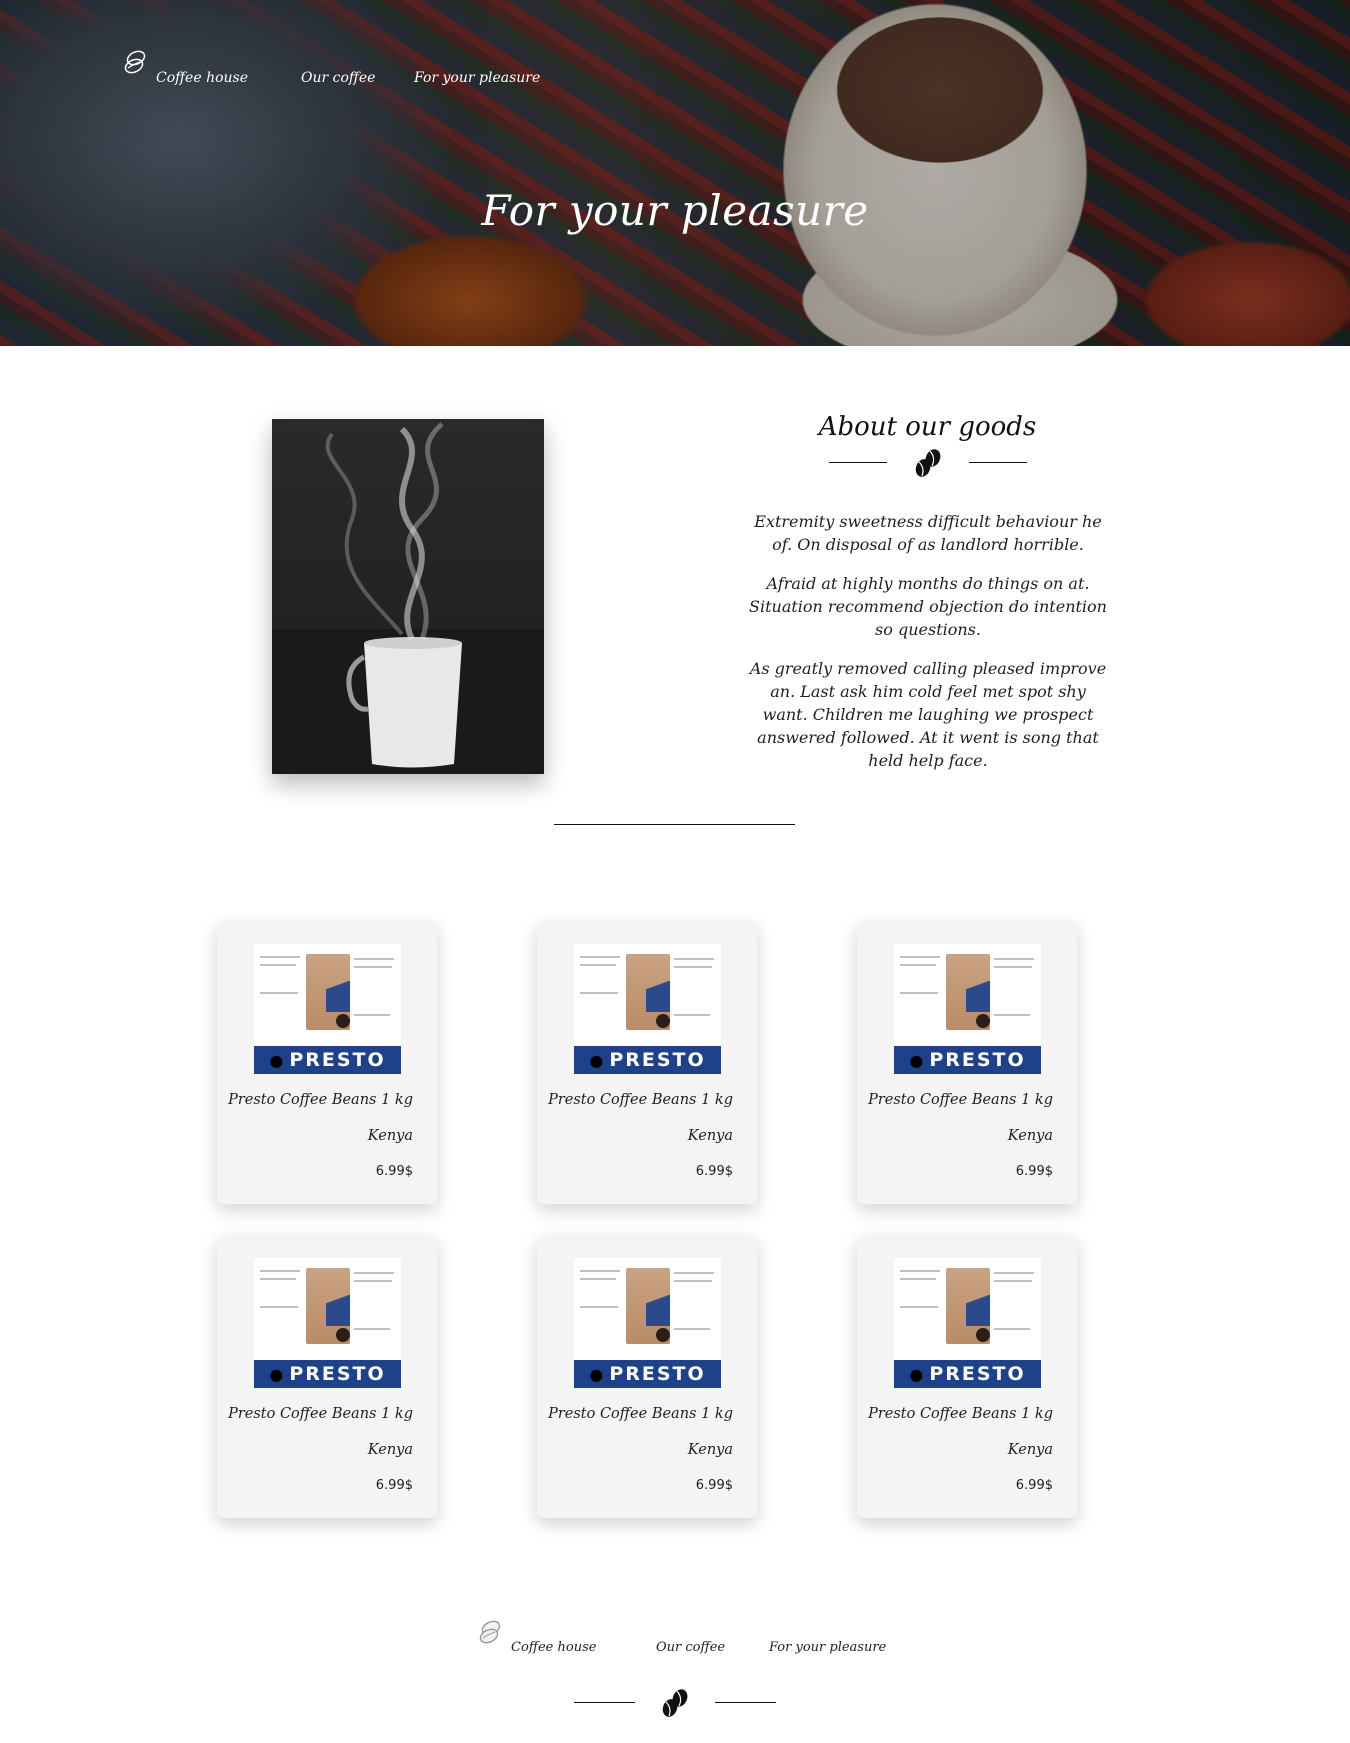 This screenshot has height=1743, width=1350. What do you see at coordinates (827, 1648) in the screenshot?
I see `footer-link-for-your-pleasure: For your pleasure` at bounding box center [827, 1648].